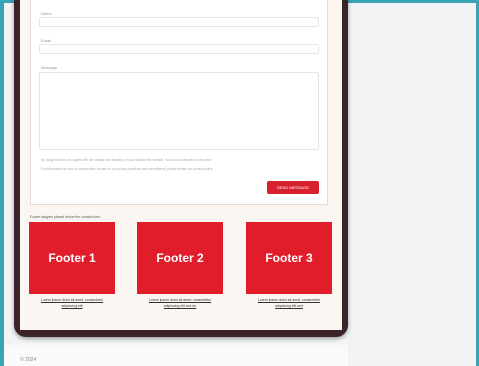 Image resolution: width=479 pixels, height=366 pixels. I want to click on footer-3-link-line-2: adipiscing elit sed, so click(289, 306).